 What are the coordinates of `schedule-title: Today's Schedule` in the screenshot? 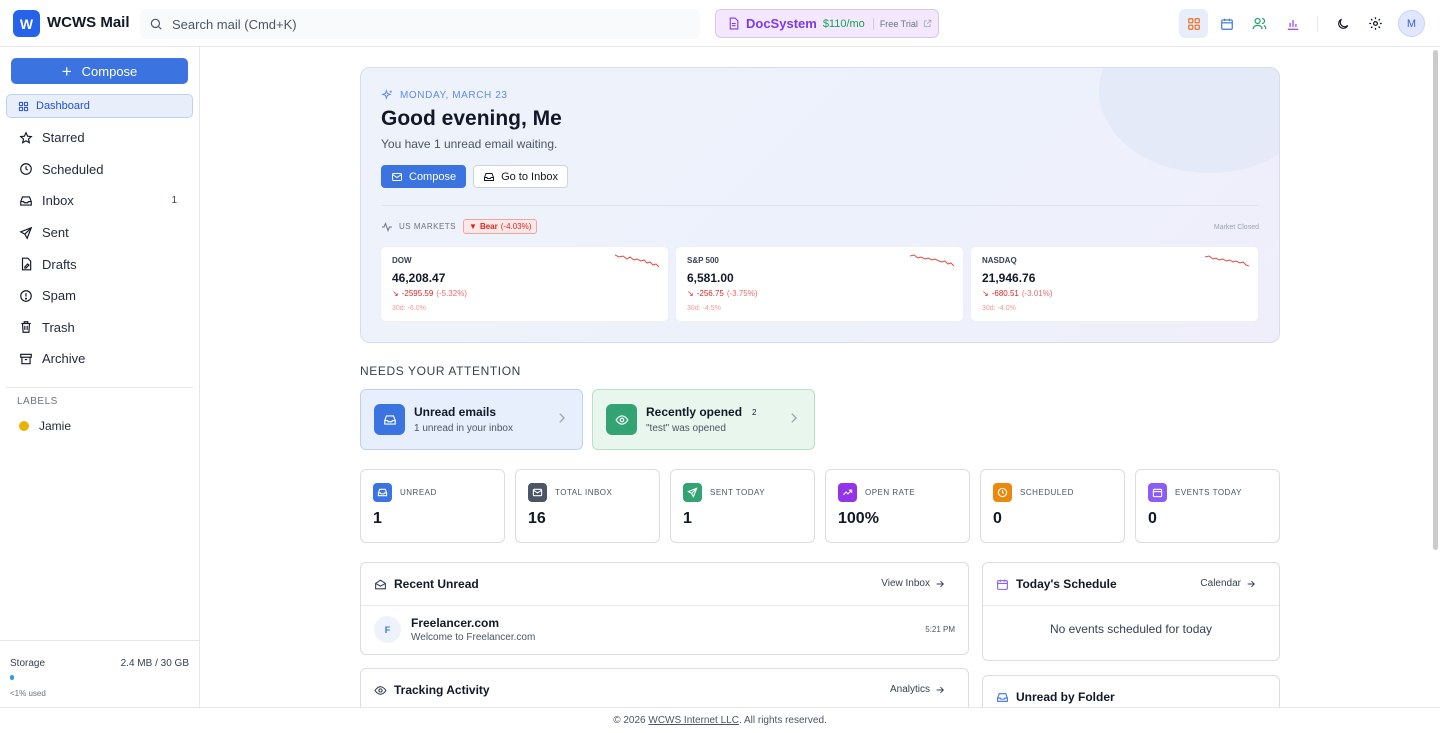 It's located at (1066, 584).